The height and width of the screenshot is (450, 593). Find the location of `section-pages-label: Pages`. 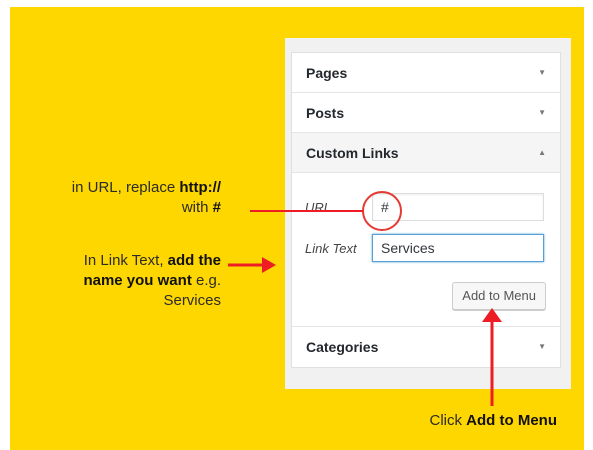

section-pages-label: Pages is located at coordinates (327, 73).